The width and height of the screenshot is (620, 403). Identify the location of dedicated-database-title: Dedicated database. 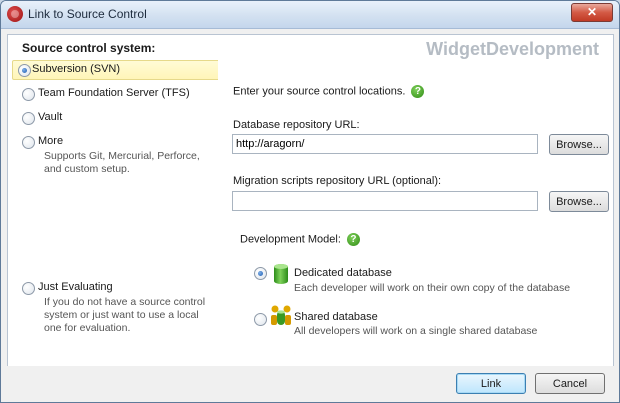
(343, 273).